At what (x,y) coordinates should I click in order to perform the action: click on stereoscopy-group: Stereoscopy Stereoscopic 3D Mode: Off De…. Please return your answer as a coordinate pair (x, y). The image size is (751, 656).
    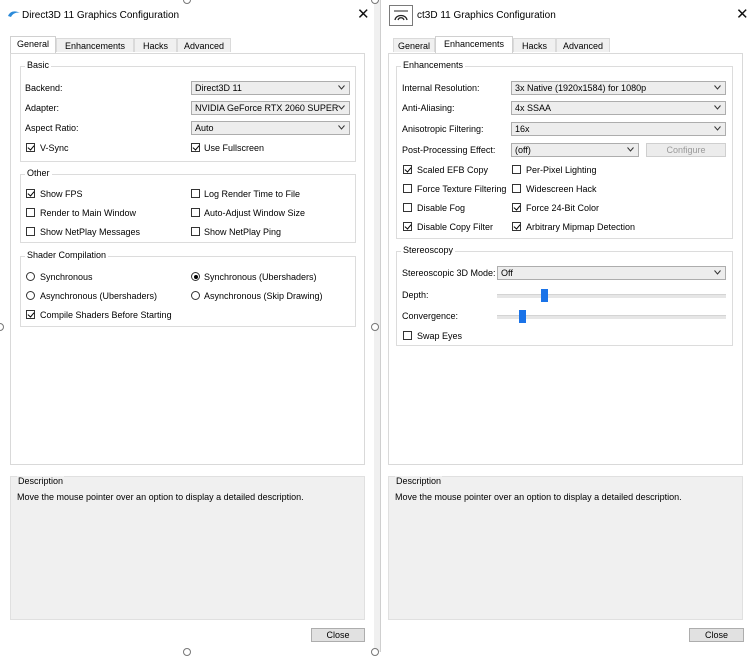
    Looking at the image, I should click on (564, 295).